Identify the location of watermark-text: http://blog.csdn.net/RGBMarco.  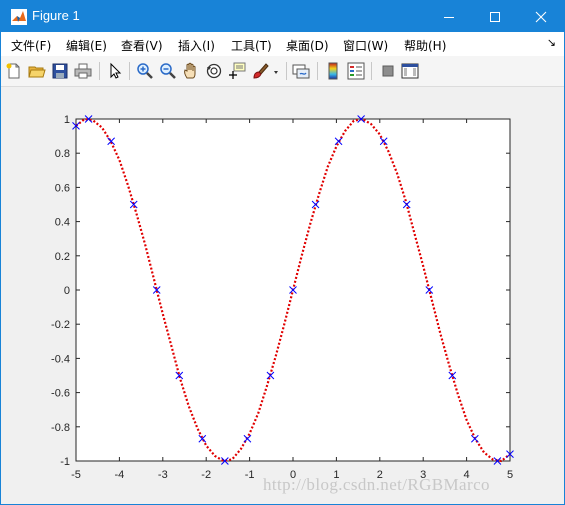
(376, 484).